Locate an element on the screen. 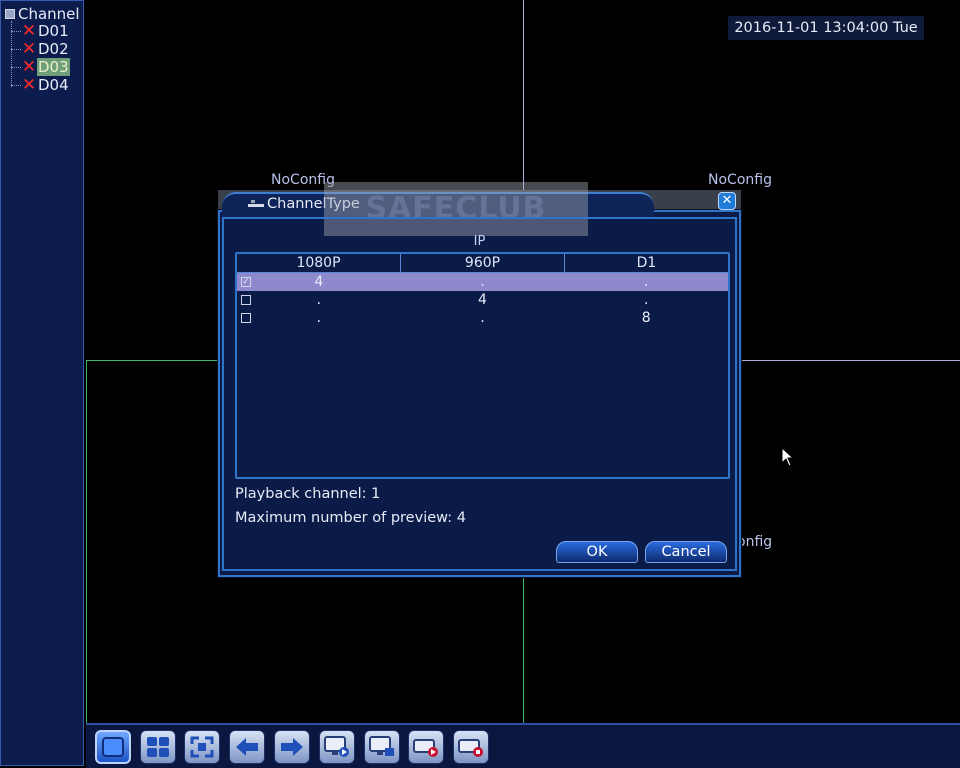  cell-status-label: onfig is located at coordinates (755, 542).